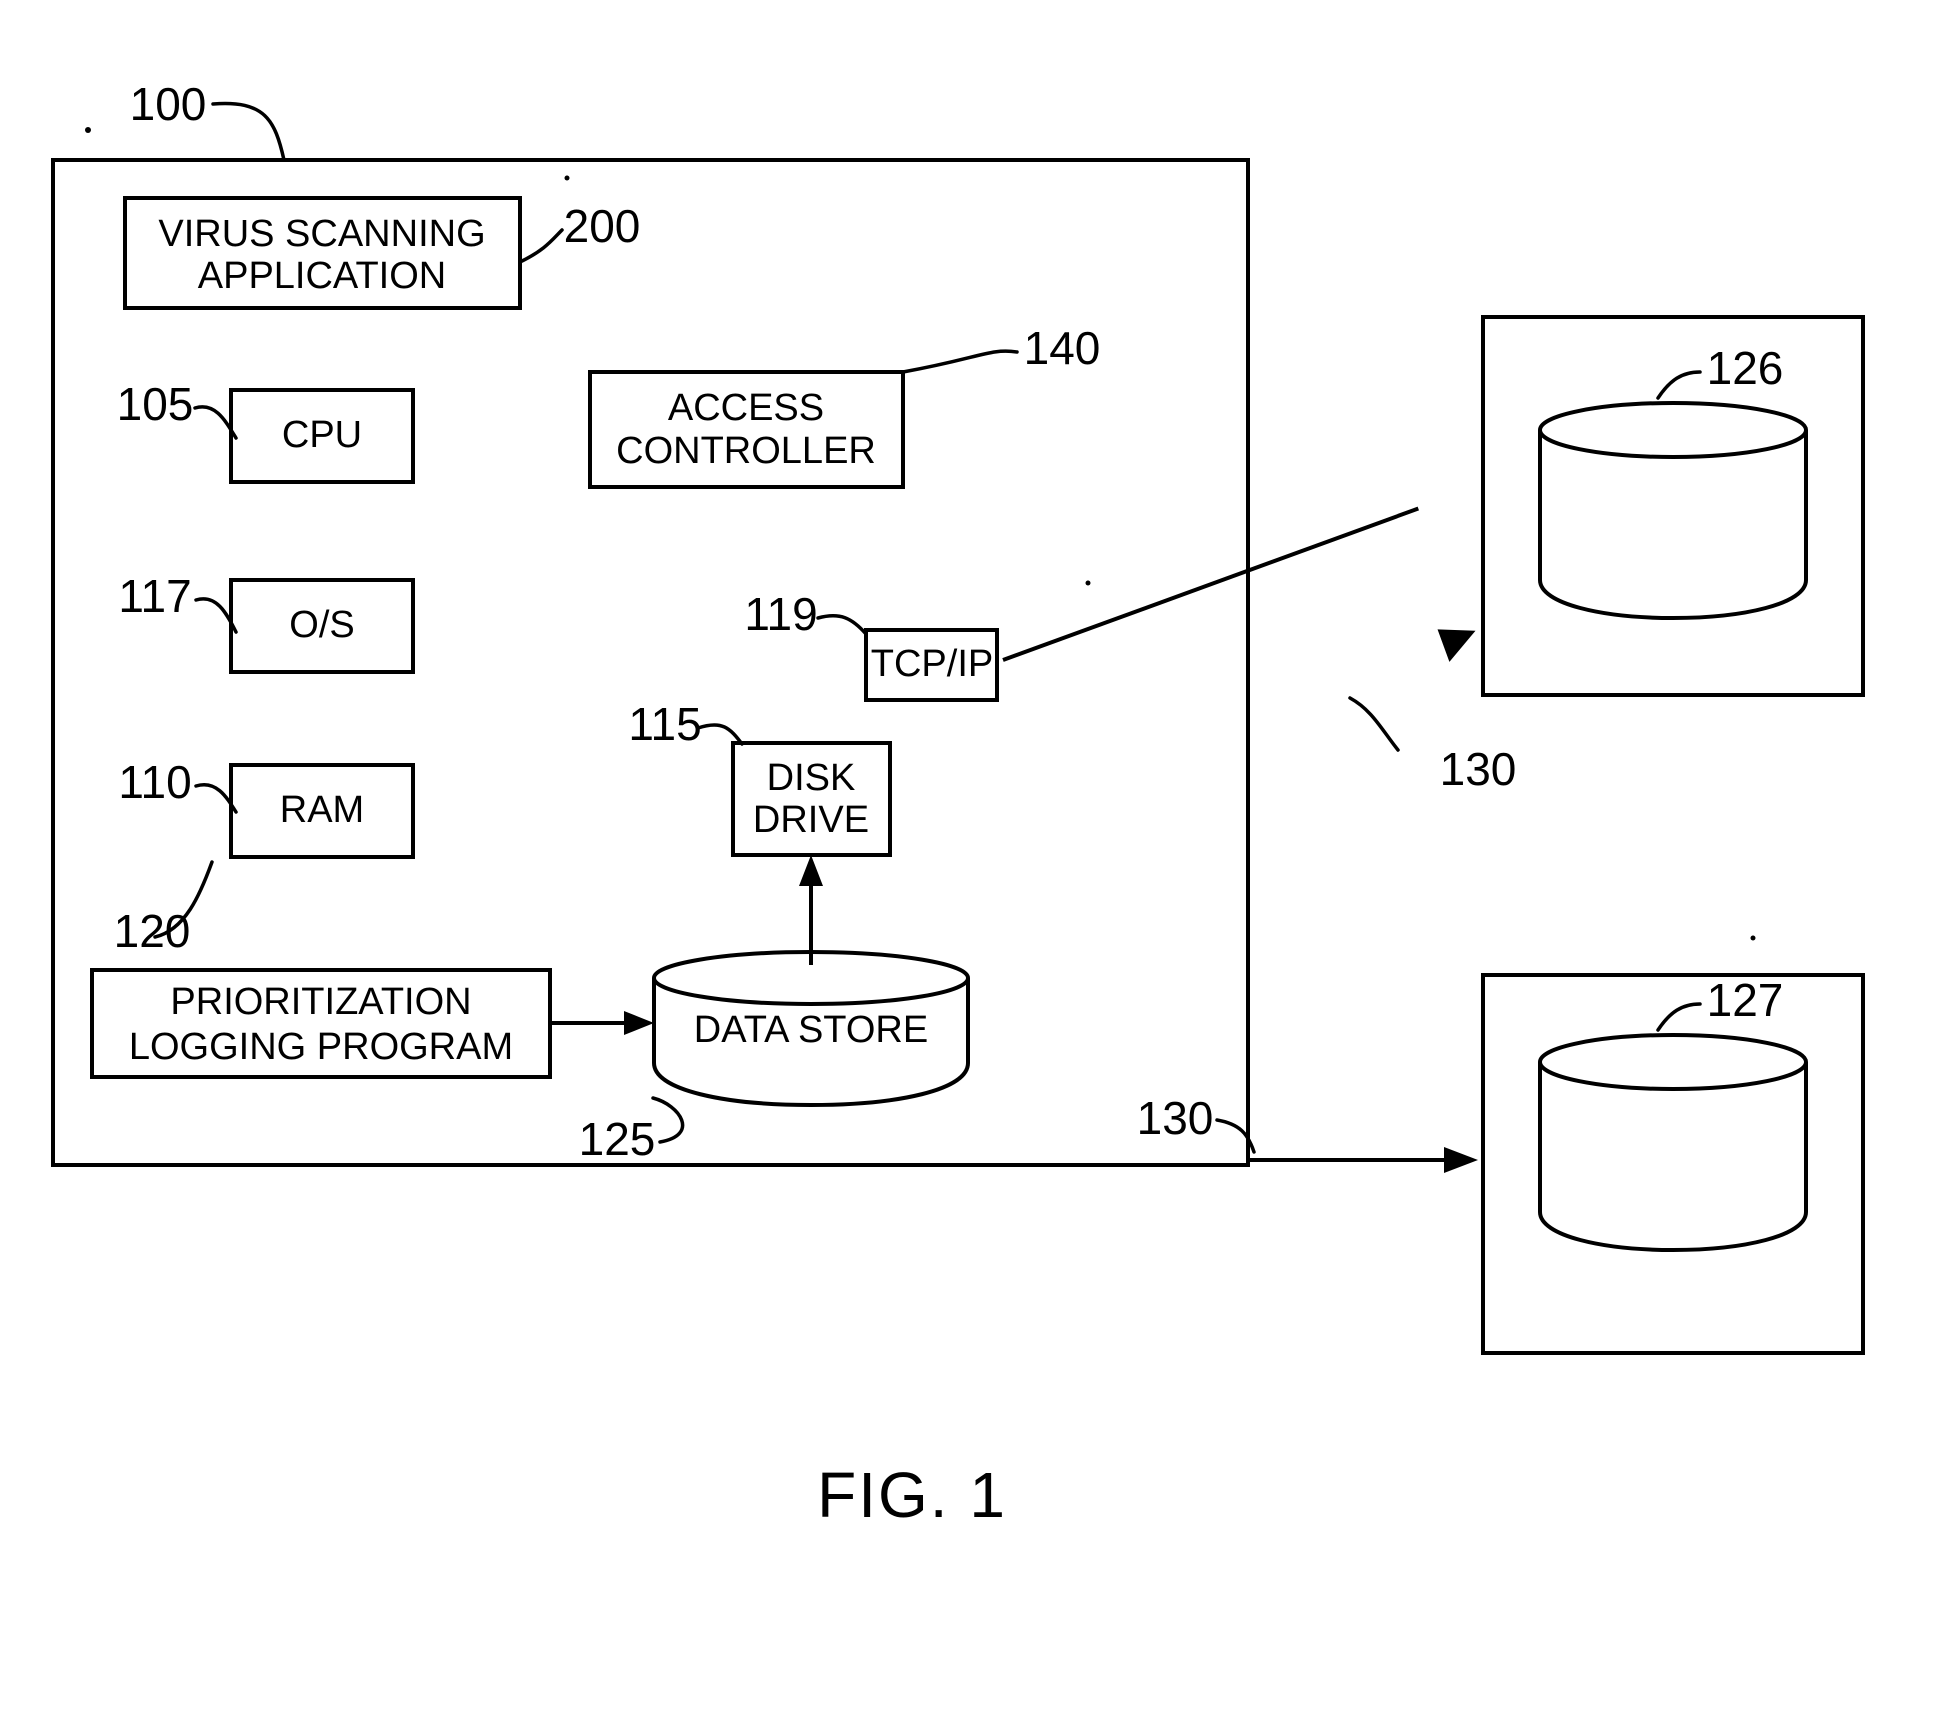  Describe the element at coordinates (811, 870) in the screenshot. I see `arrowhead-datastore-to-diskdrive` at that location.